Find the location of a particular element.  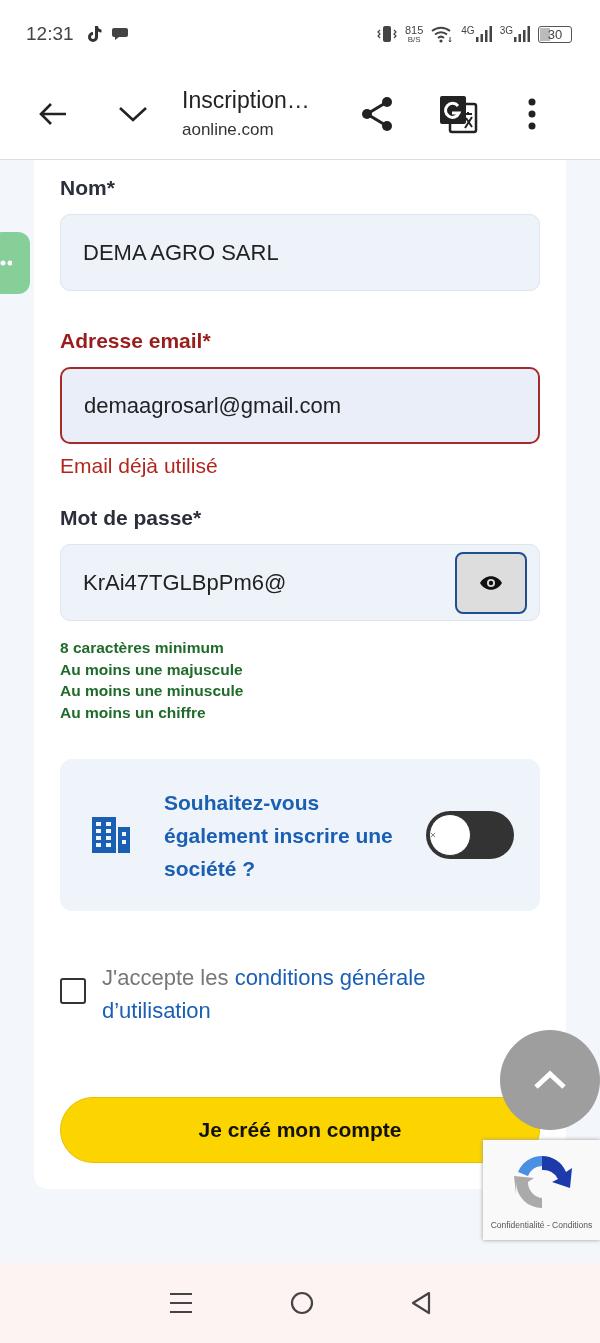

chevron-up-icon is located at coordinates (550, 1080).